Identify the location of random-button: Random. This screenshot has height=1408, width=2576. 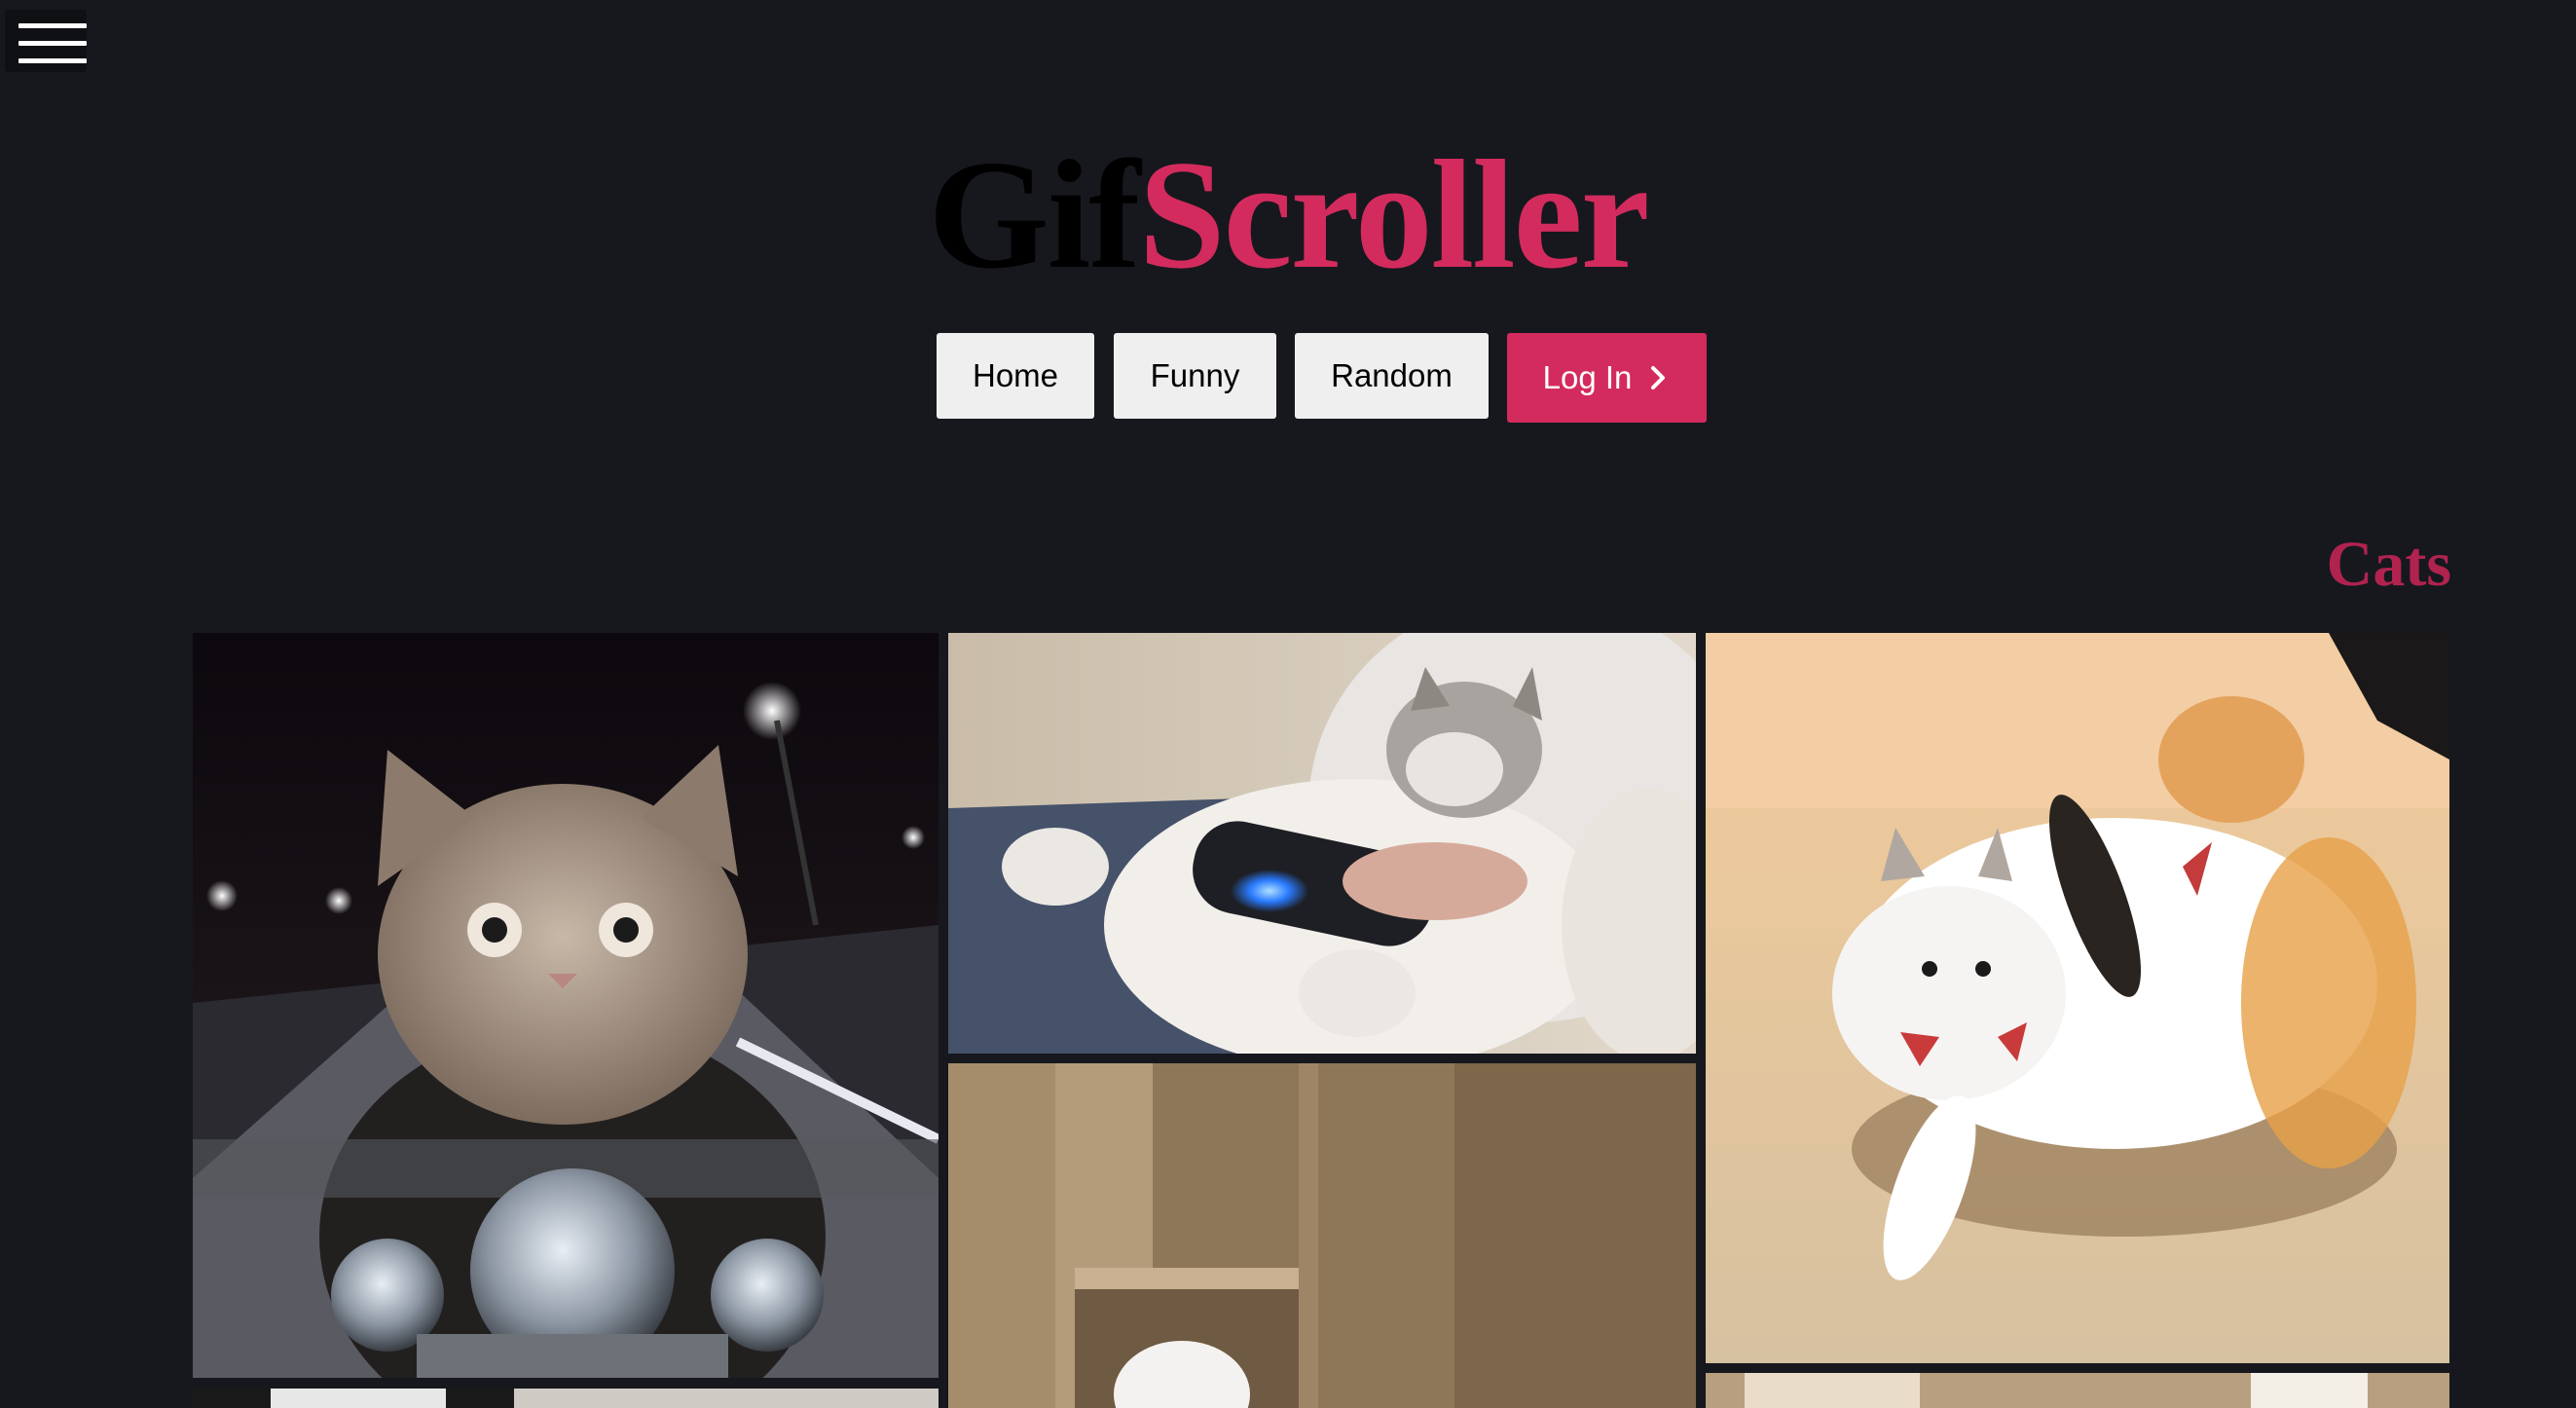
(1392, 376).